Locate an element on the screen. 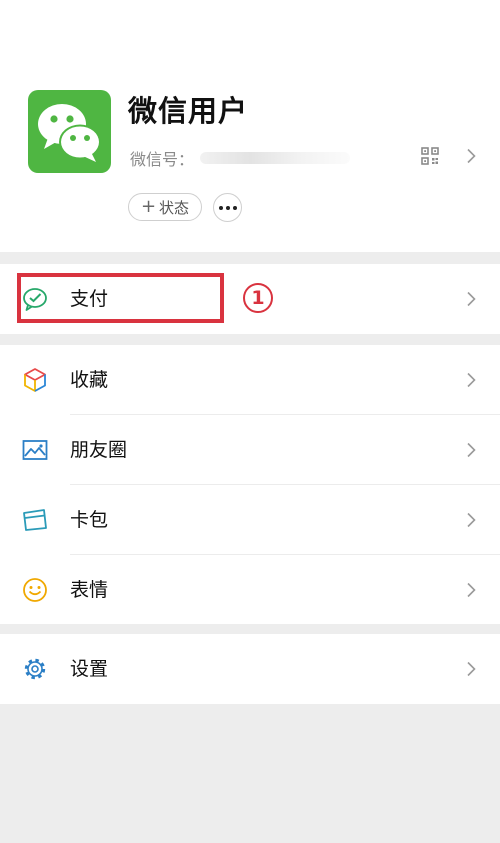 This screenshot has height=843, width=500. menu-item-stickers: 表情 is located at coordinates (250, 590).